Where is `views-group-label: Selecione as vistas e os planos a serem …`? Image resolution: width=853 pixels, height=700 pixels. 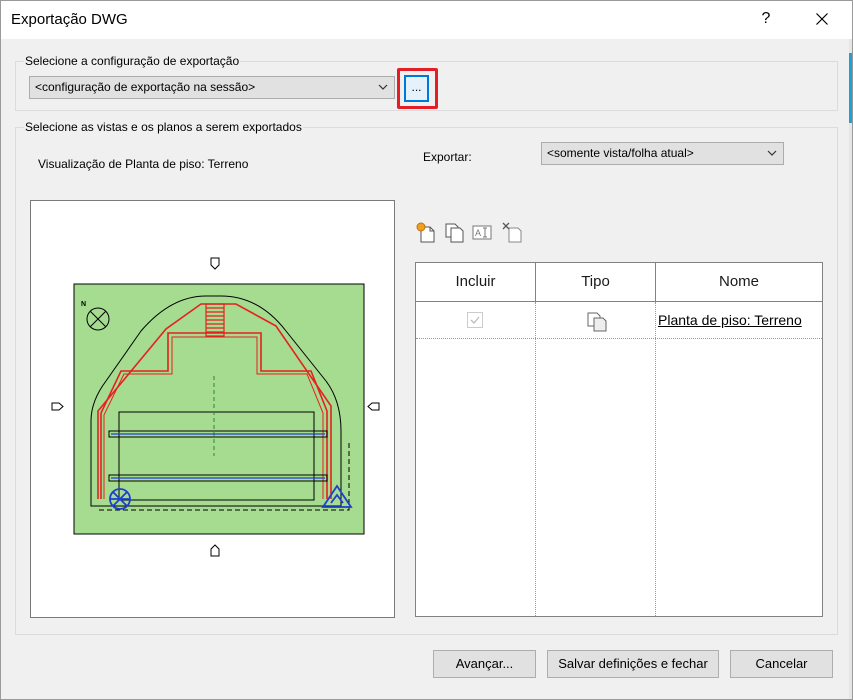
views-group-label: Selecione as vistas e os planos a serem … is located at coordinates (163, 127).